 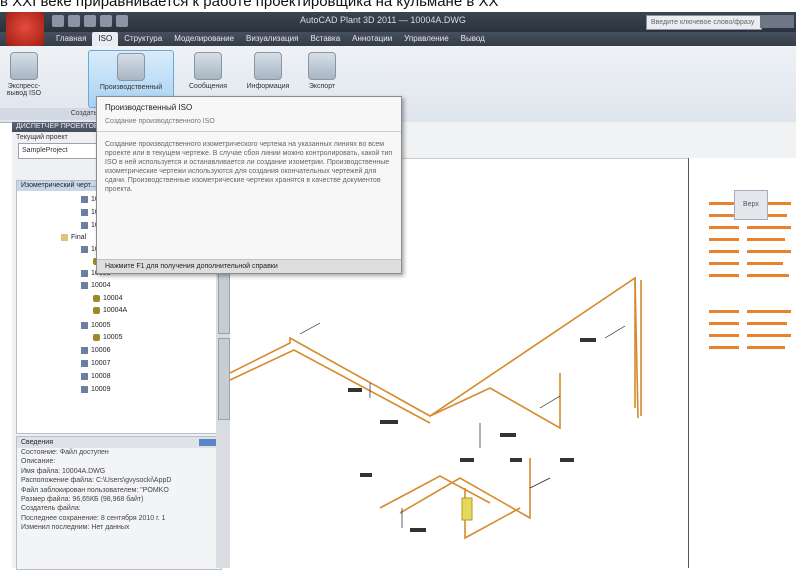 What do you see at coordinates (204, 39) in the screenshot?
I see `tab-modeling: Моделирование` at bounding box center [204, 39].